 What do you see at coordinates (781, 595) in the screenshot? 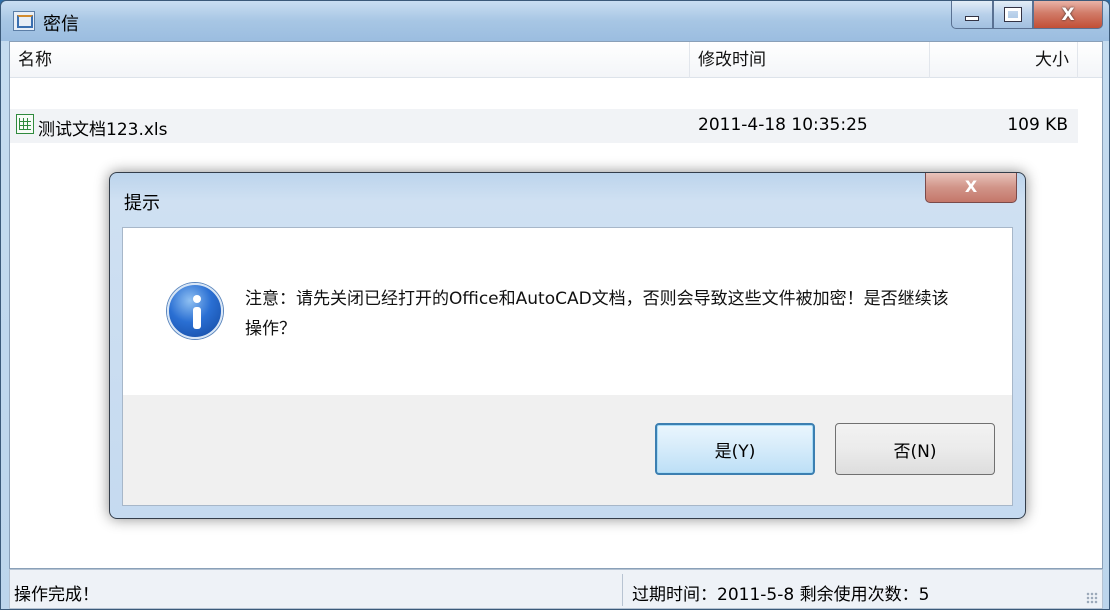
I see `license-status: 过期时间：2011-5-8 剩余使用次数：5` at bounding box center [781, 595].